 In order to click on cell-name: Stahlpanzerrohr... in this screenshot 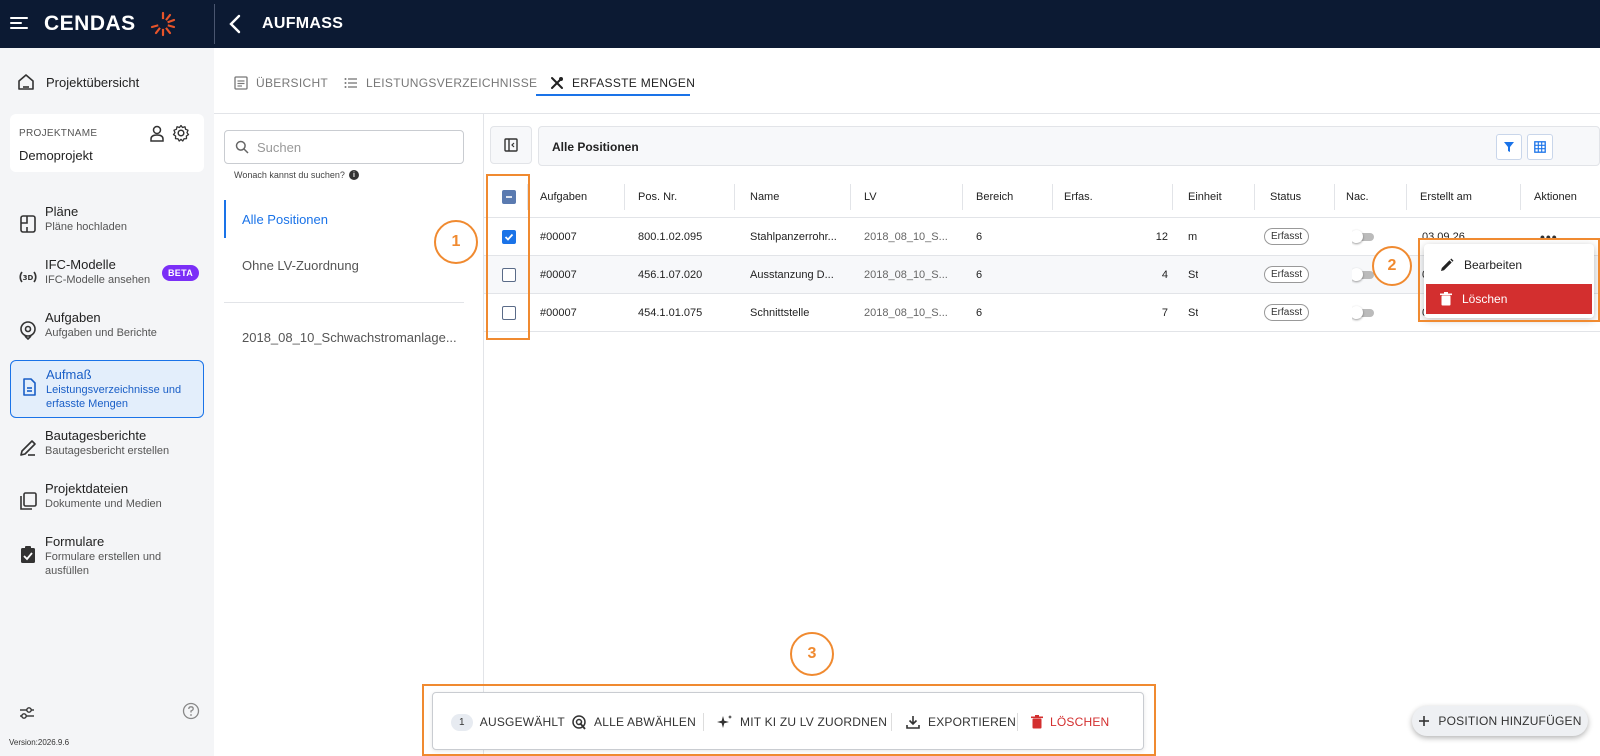, I will do `click(793, 236)`.